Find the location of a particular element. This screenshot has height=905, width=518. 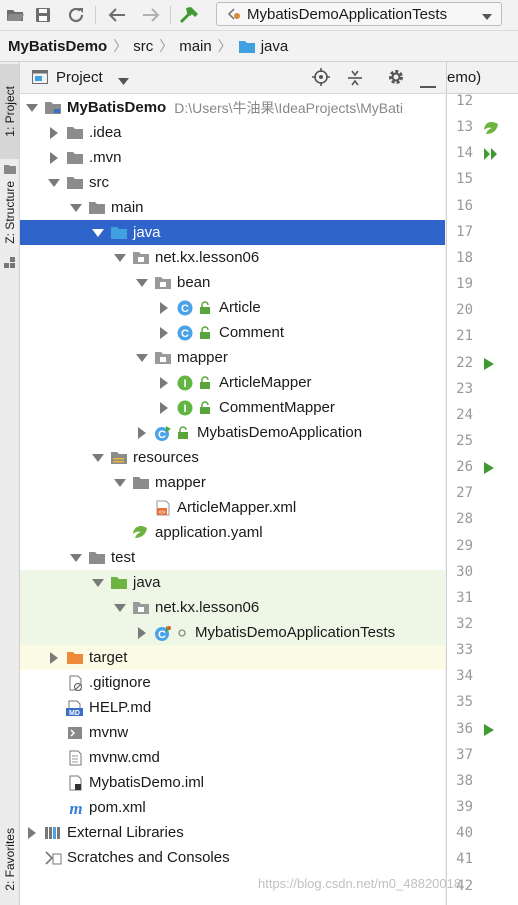

line-number: 32 is located at coordinates (464, 624).